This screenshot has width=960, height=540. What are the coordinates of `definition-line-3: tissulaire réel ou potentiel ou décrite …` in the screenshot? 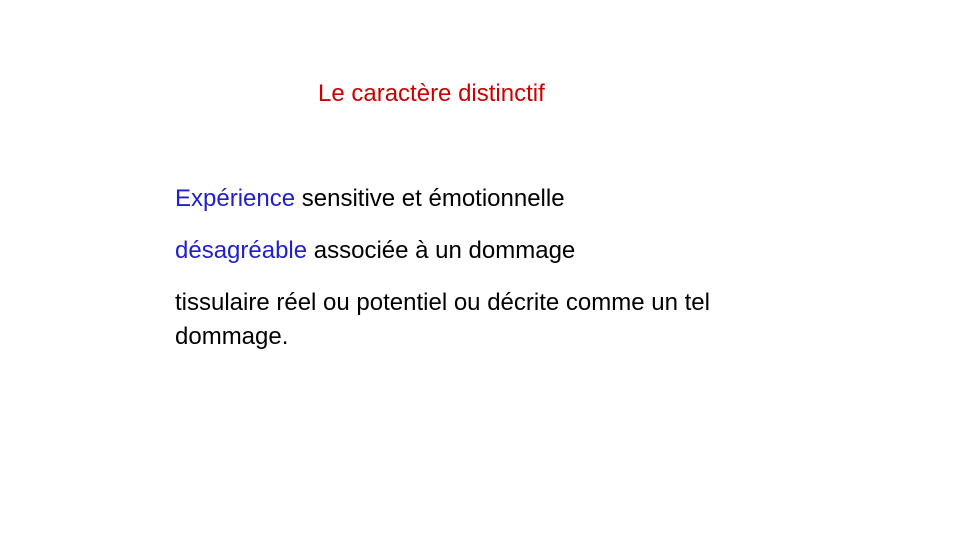 It's located at (442, 319).